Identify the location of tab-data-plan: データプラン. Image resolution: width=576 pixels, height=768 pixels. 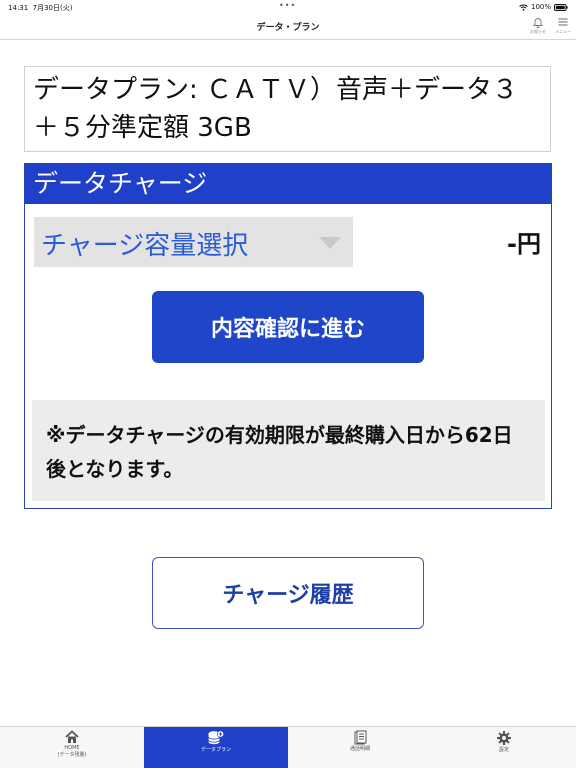
(216, 747).